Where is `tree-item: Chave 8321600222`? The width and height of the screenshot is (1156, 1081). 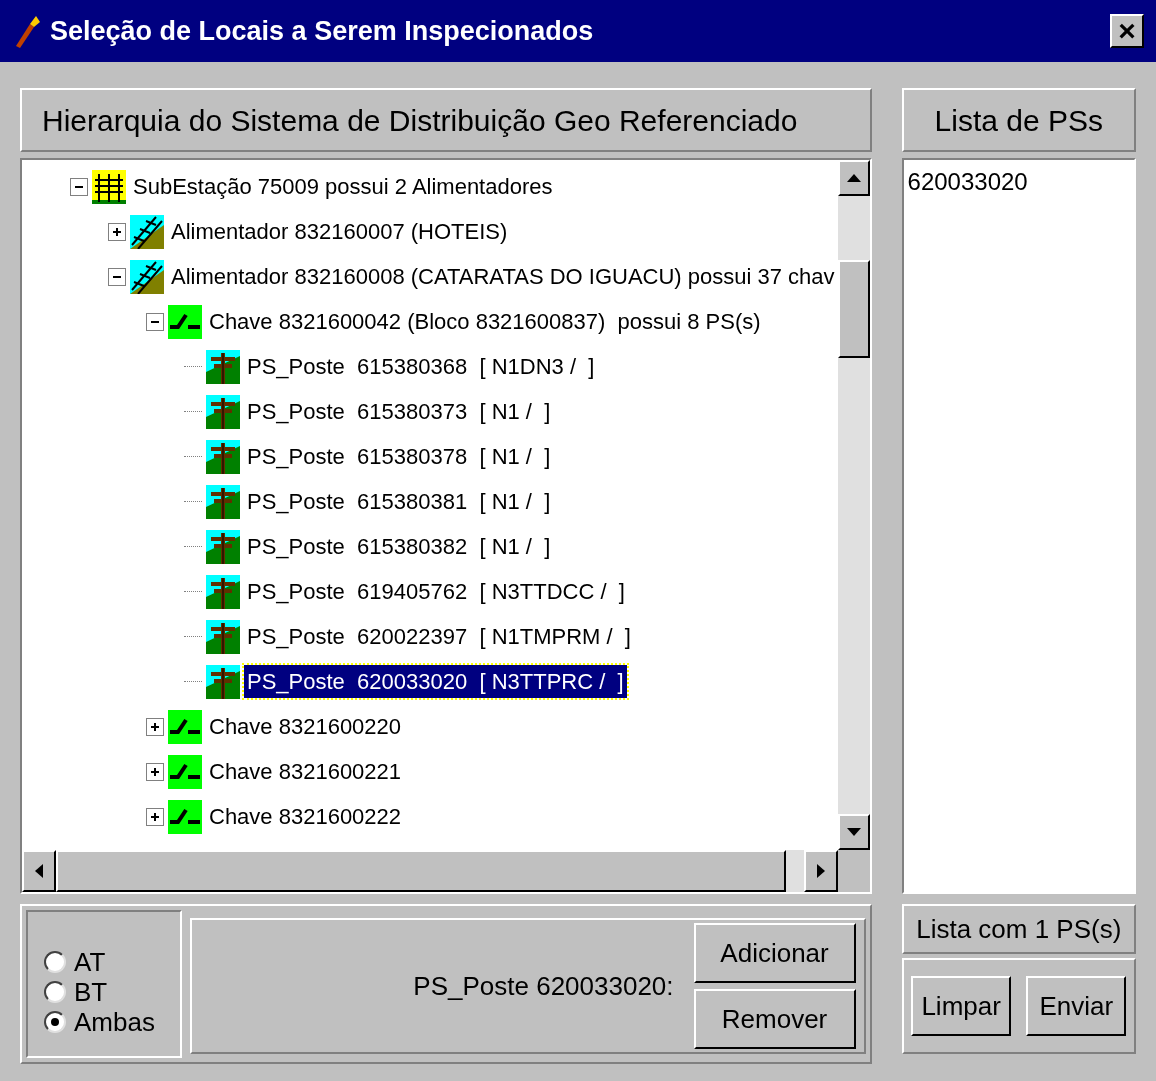
tree-item: Chave 8321600222 is located at coordinates (305, 816).